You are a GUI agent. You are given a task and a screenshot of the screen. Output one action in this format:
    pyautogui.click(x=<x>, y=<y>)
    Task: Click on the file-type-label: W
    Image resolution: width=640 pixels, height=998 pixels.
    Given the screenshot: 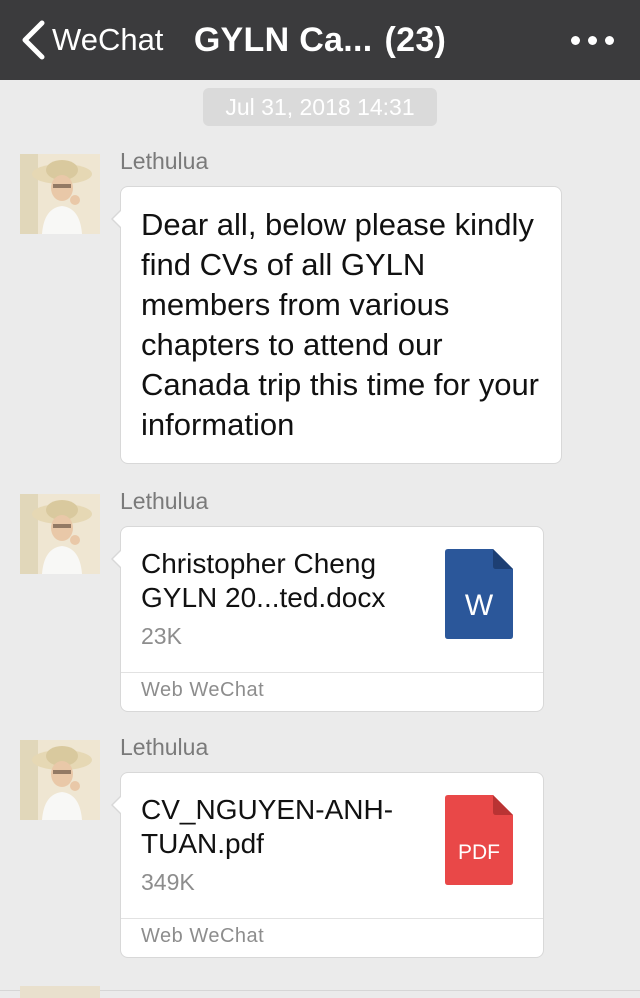 What is the action you would take?
    pyautogui.click(x=479, y=605)
    